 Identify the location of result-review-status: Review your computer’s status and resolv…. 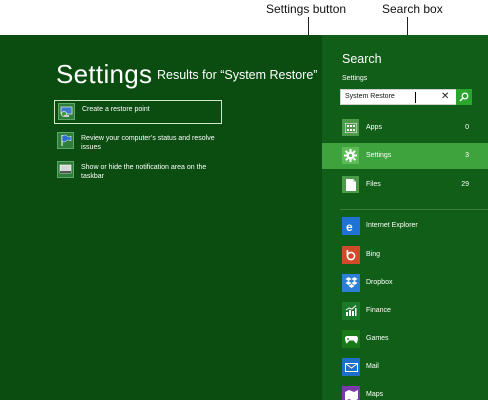
(138, 143).